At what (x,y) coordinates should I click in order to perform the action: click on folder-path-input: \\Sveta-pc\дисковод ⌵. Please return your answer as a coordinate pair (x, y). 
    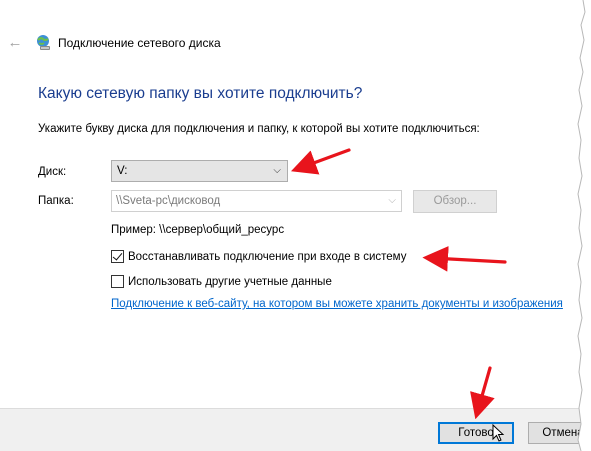
    Looking at the image, I should click on (256, 201).